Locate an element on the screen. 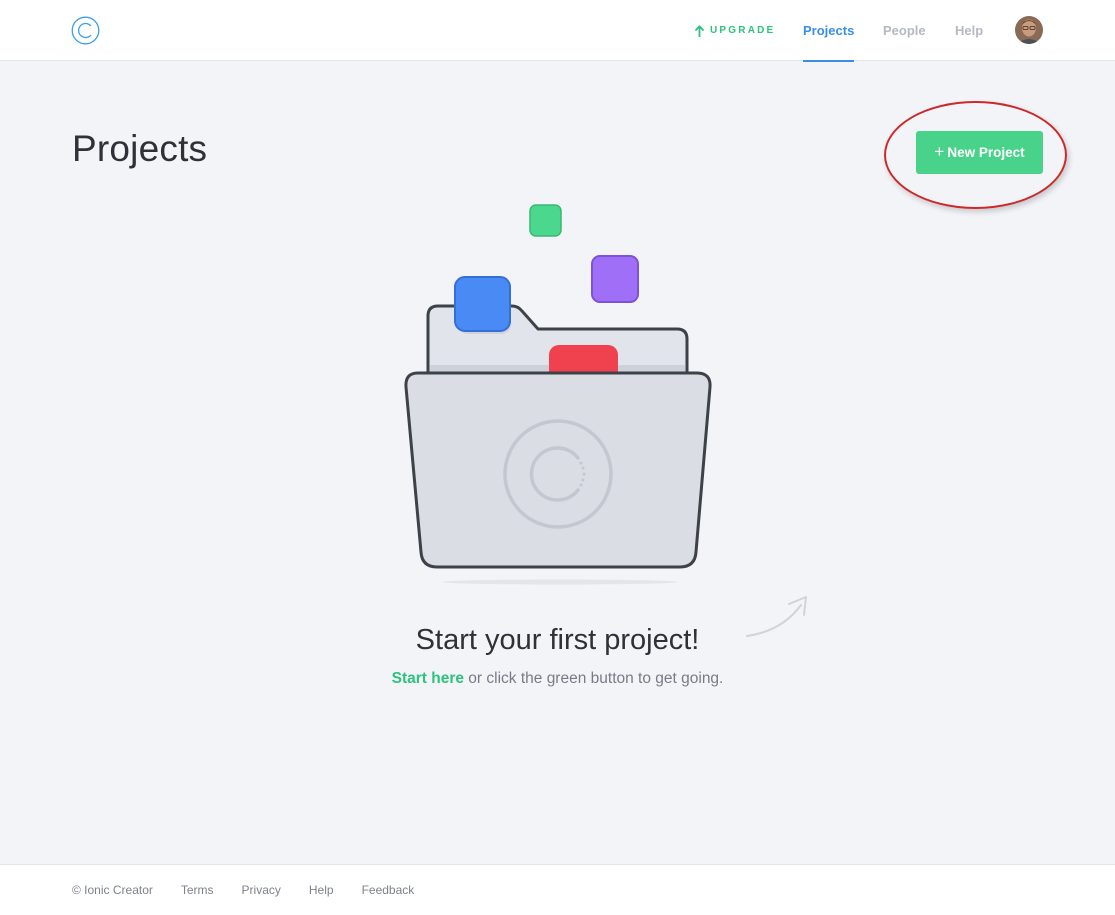 The height and width of the screenshot is (915, 1115). footer-copyright: © Ionic Creator is located at coordinates (112, 890).